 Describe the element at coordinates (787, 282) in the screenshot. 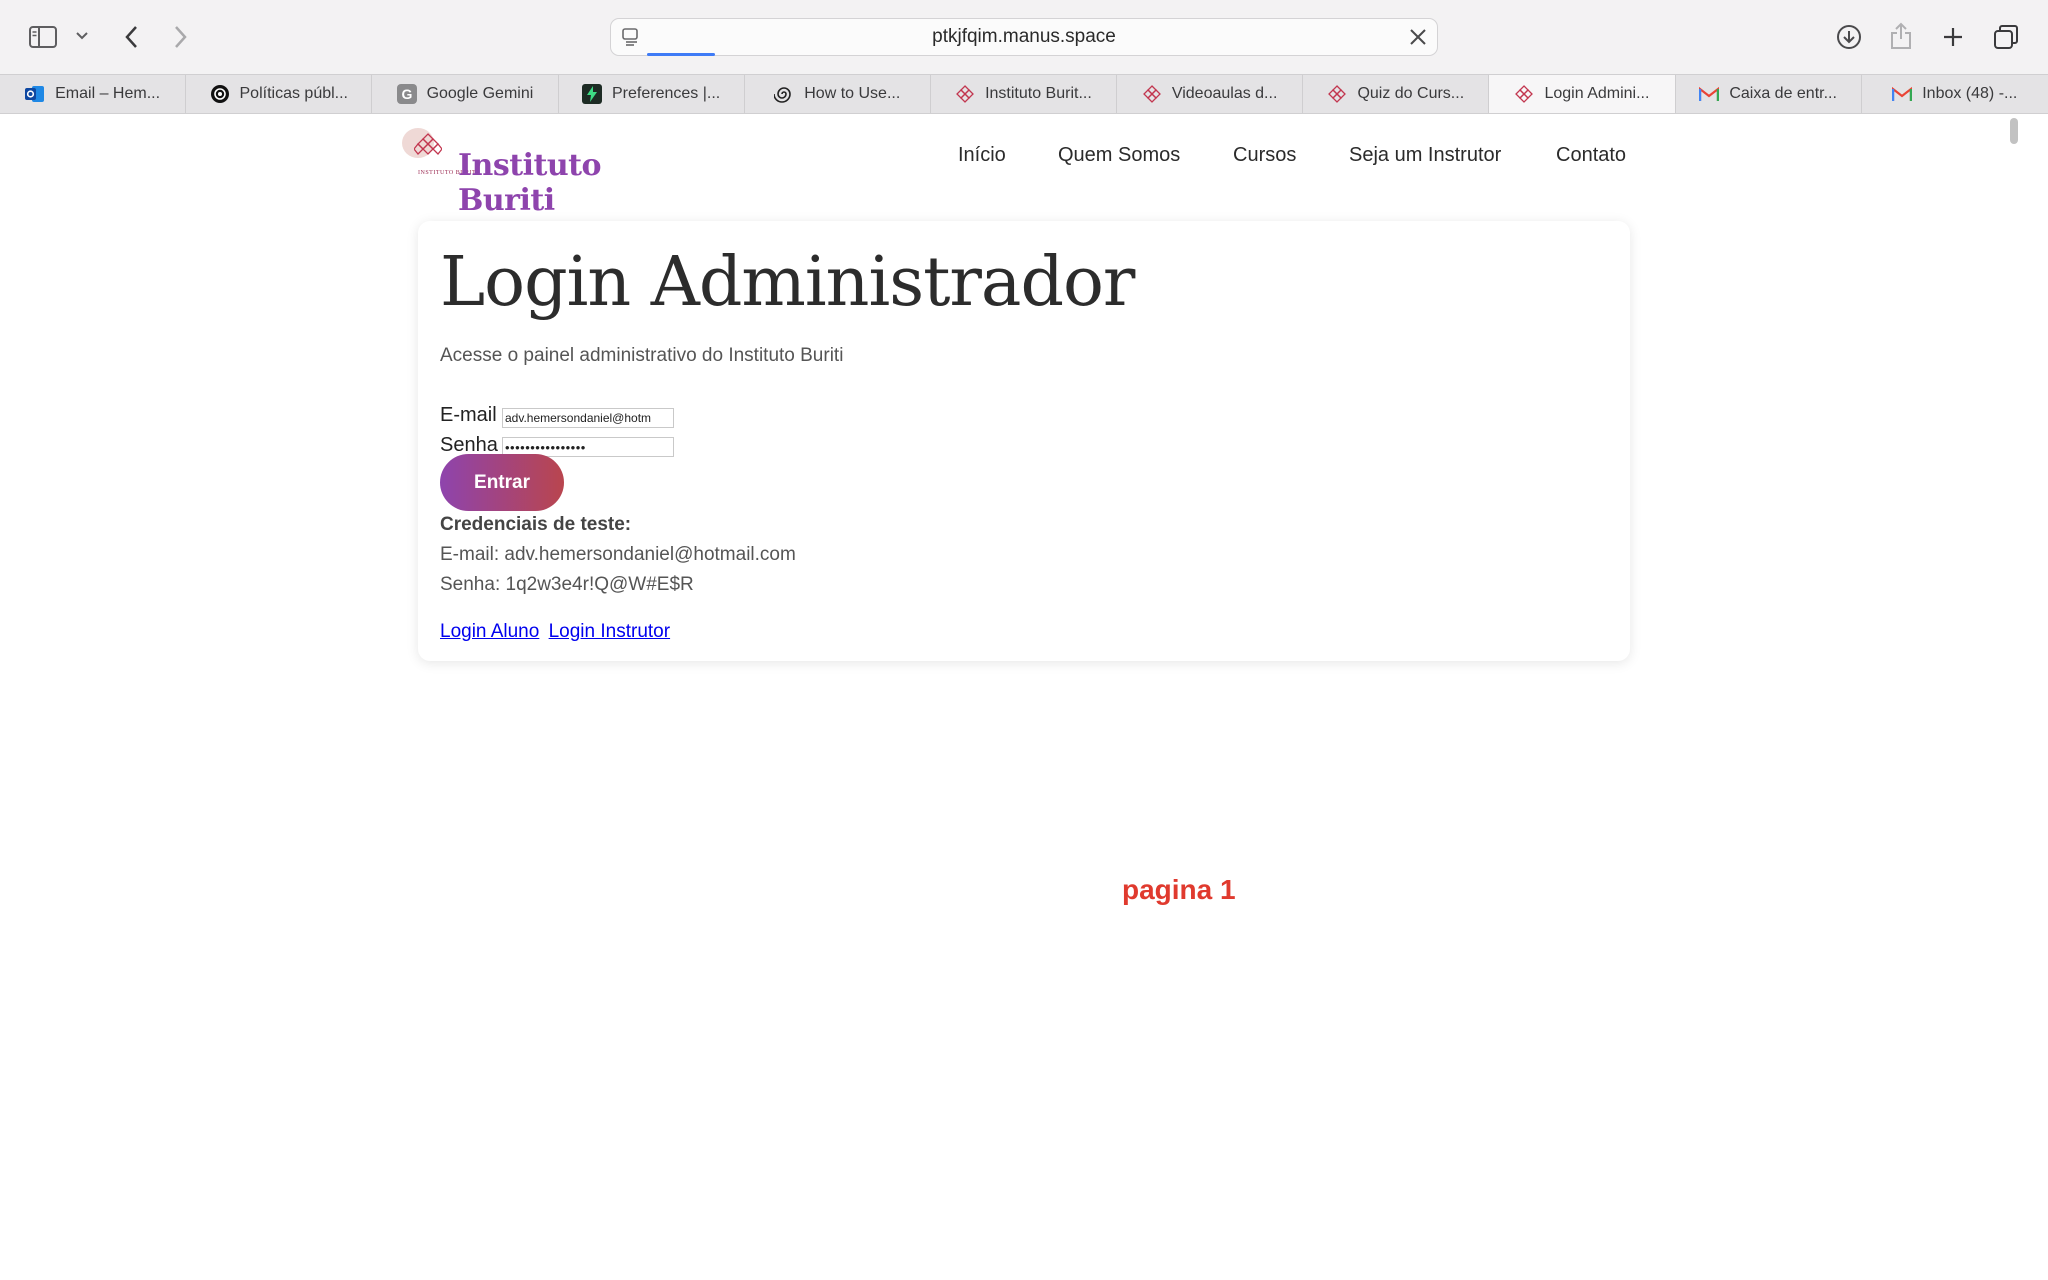

I see `page-title: Login Administrador` at that location.